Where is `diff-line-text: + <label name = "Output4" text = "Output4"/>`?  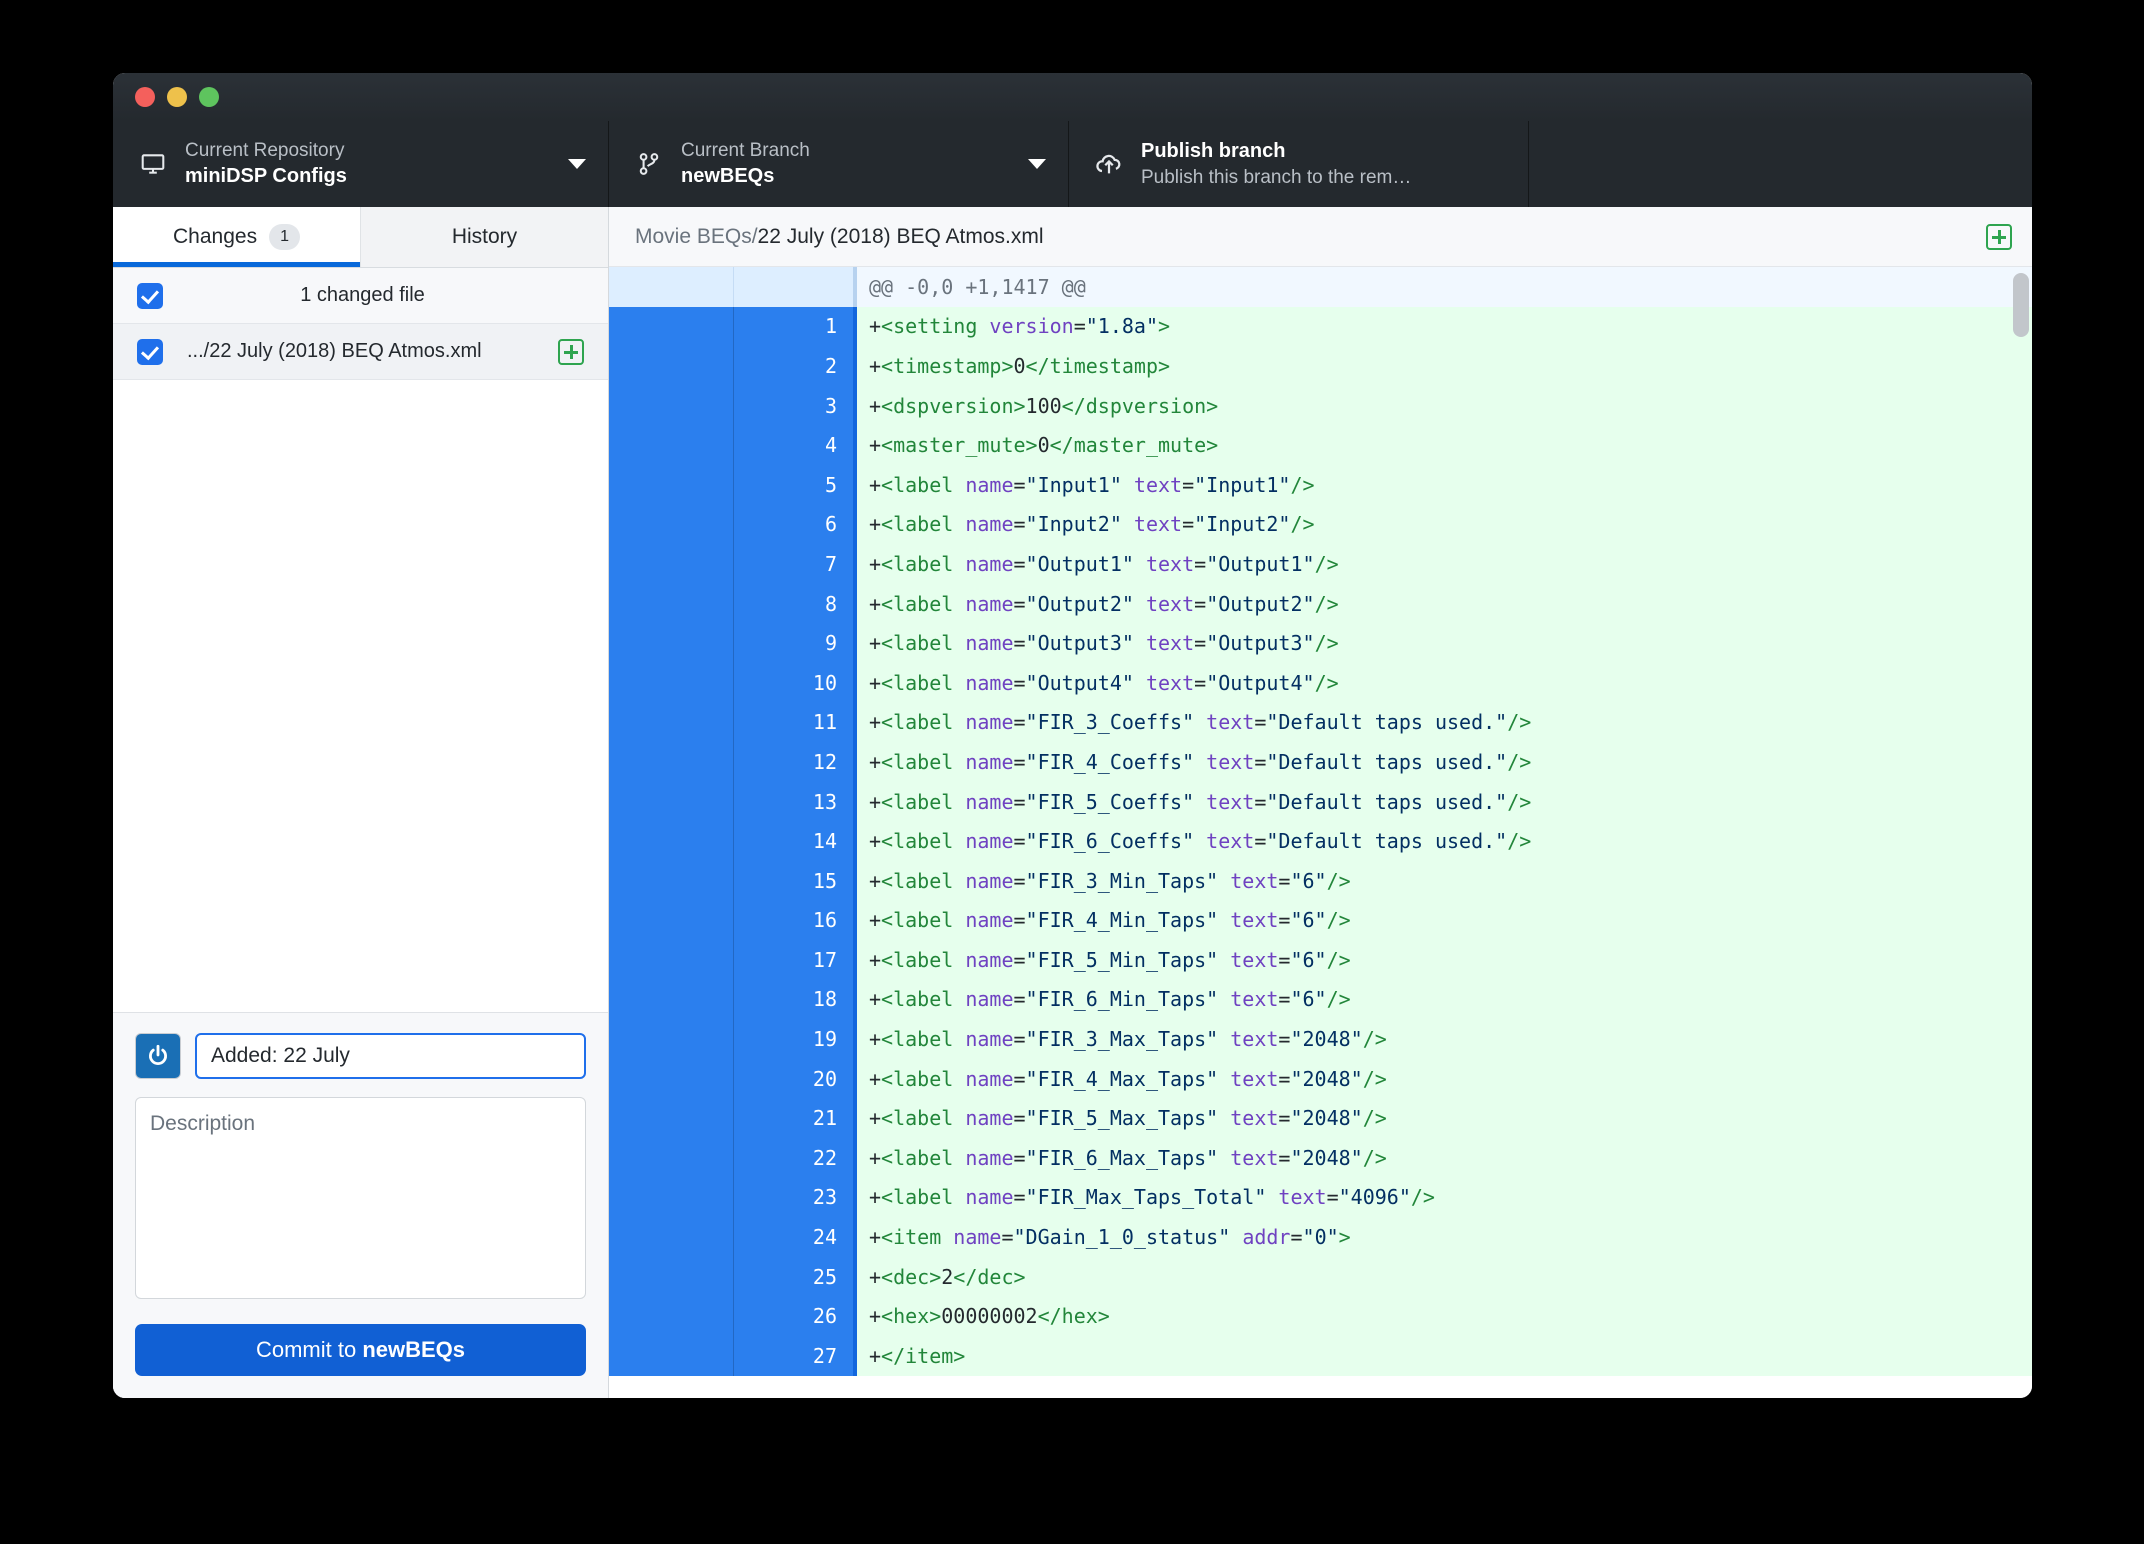
diff-line-text: + <label name = "Output4" text = "Output4"/> is located at coordinates (1444, 682).